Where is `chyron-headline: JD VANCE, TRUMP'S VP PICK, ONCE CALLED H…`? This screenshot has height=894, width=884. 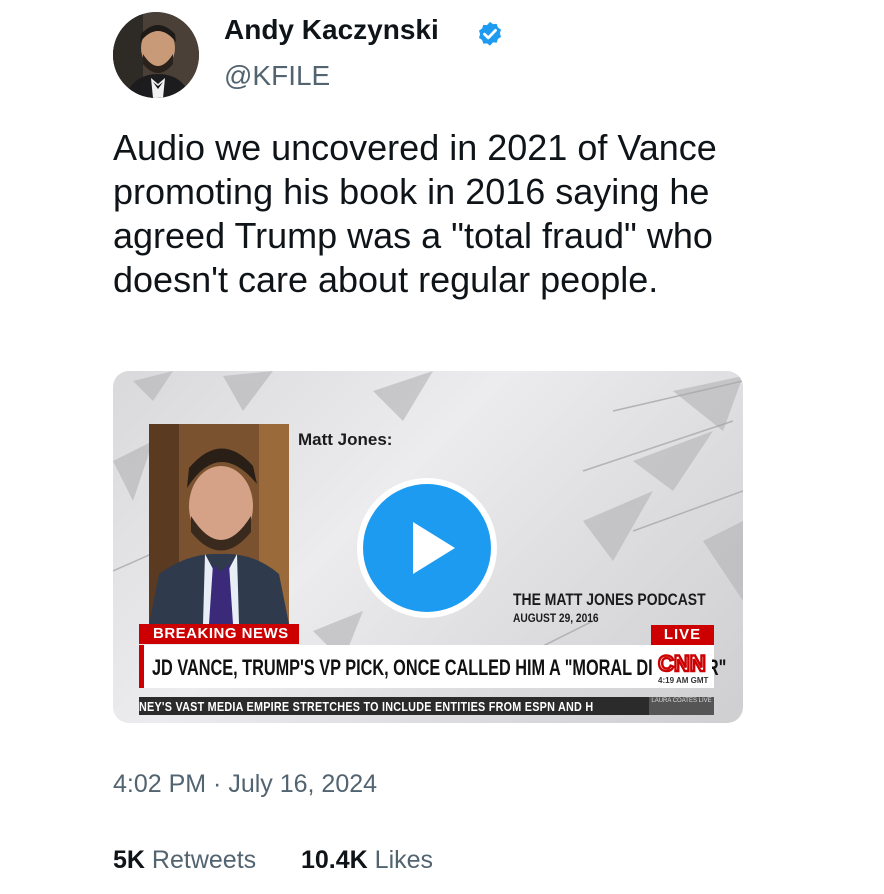 chyron-headline: JD VANCE, TRUMP'S VP PICK, ONCE CALLED H… is located at coordinates (439, 667).